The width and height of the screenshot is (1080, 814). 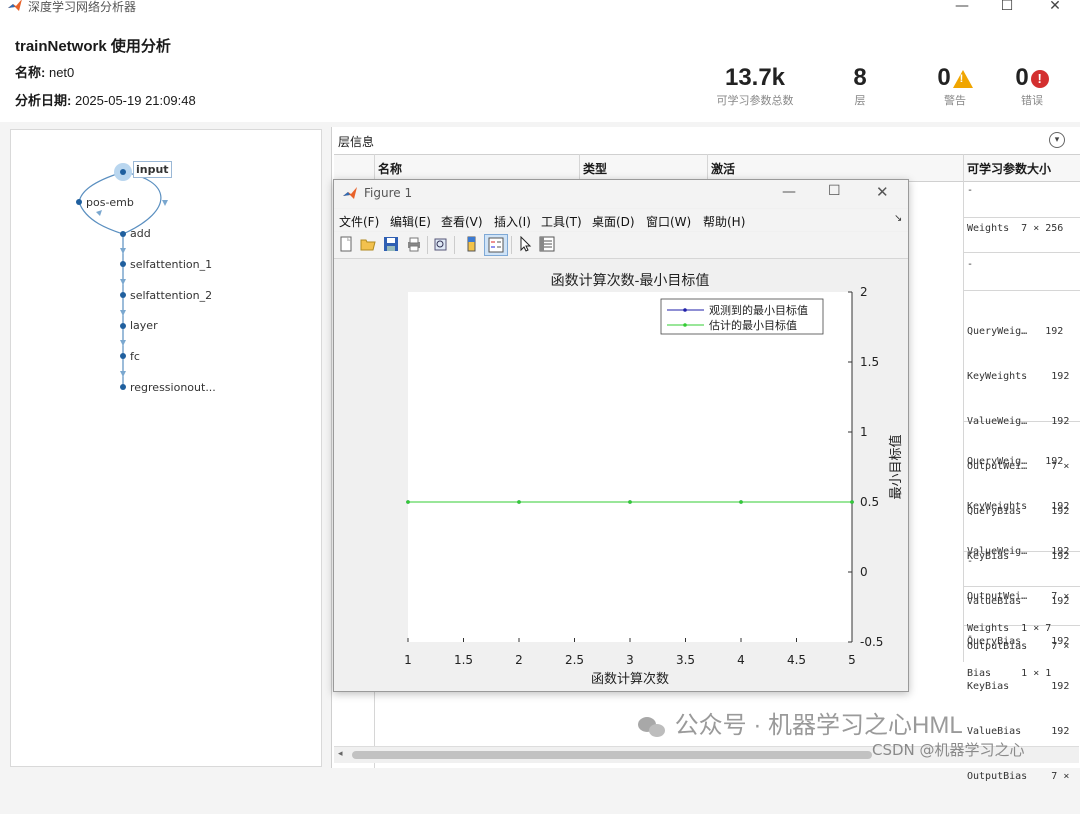 What do you see at coordinates (135, 356) in the screenshot?
I see `graph-node-fc: fc` at bounding box center [135, 356].